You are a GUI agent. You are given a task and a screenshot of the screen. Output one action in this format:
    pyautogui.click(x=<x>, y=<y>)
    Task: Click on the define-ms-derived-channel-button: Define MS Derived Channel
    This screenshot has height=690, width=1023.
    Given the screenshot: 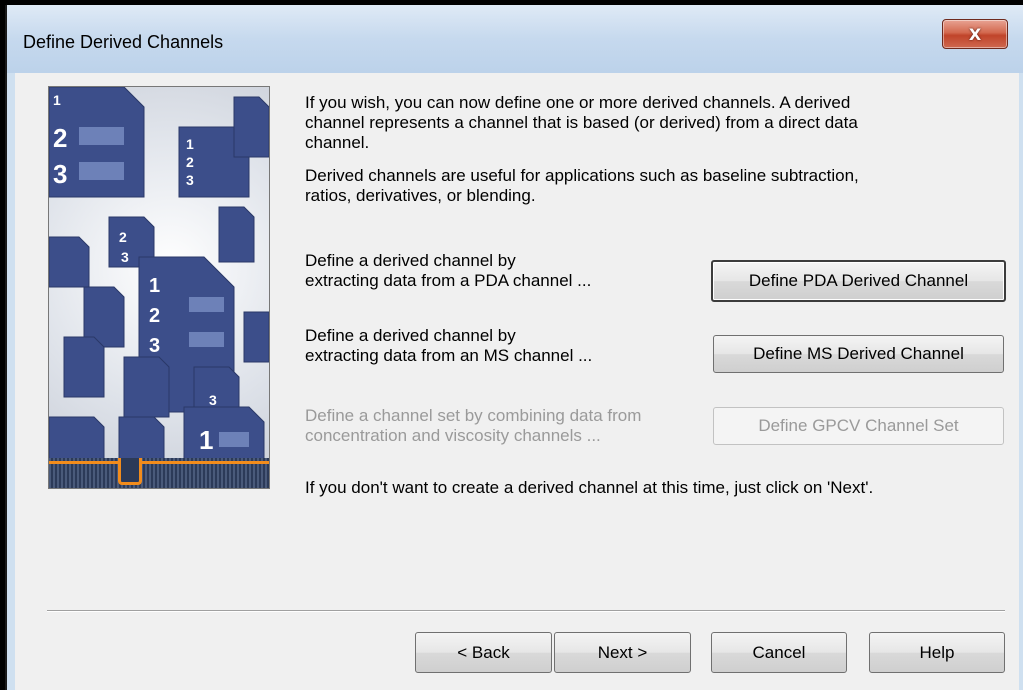 What is the action you would take?
    pyautogui.click(x=858, y=354)
    